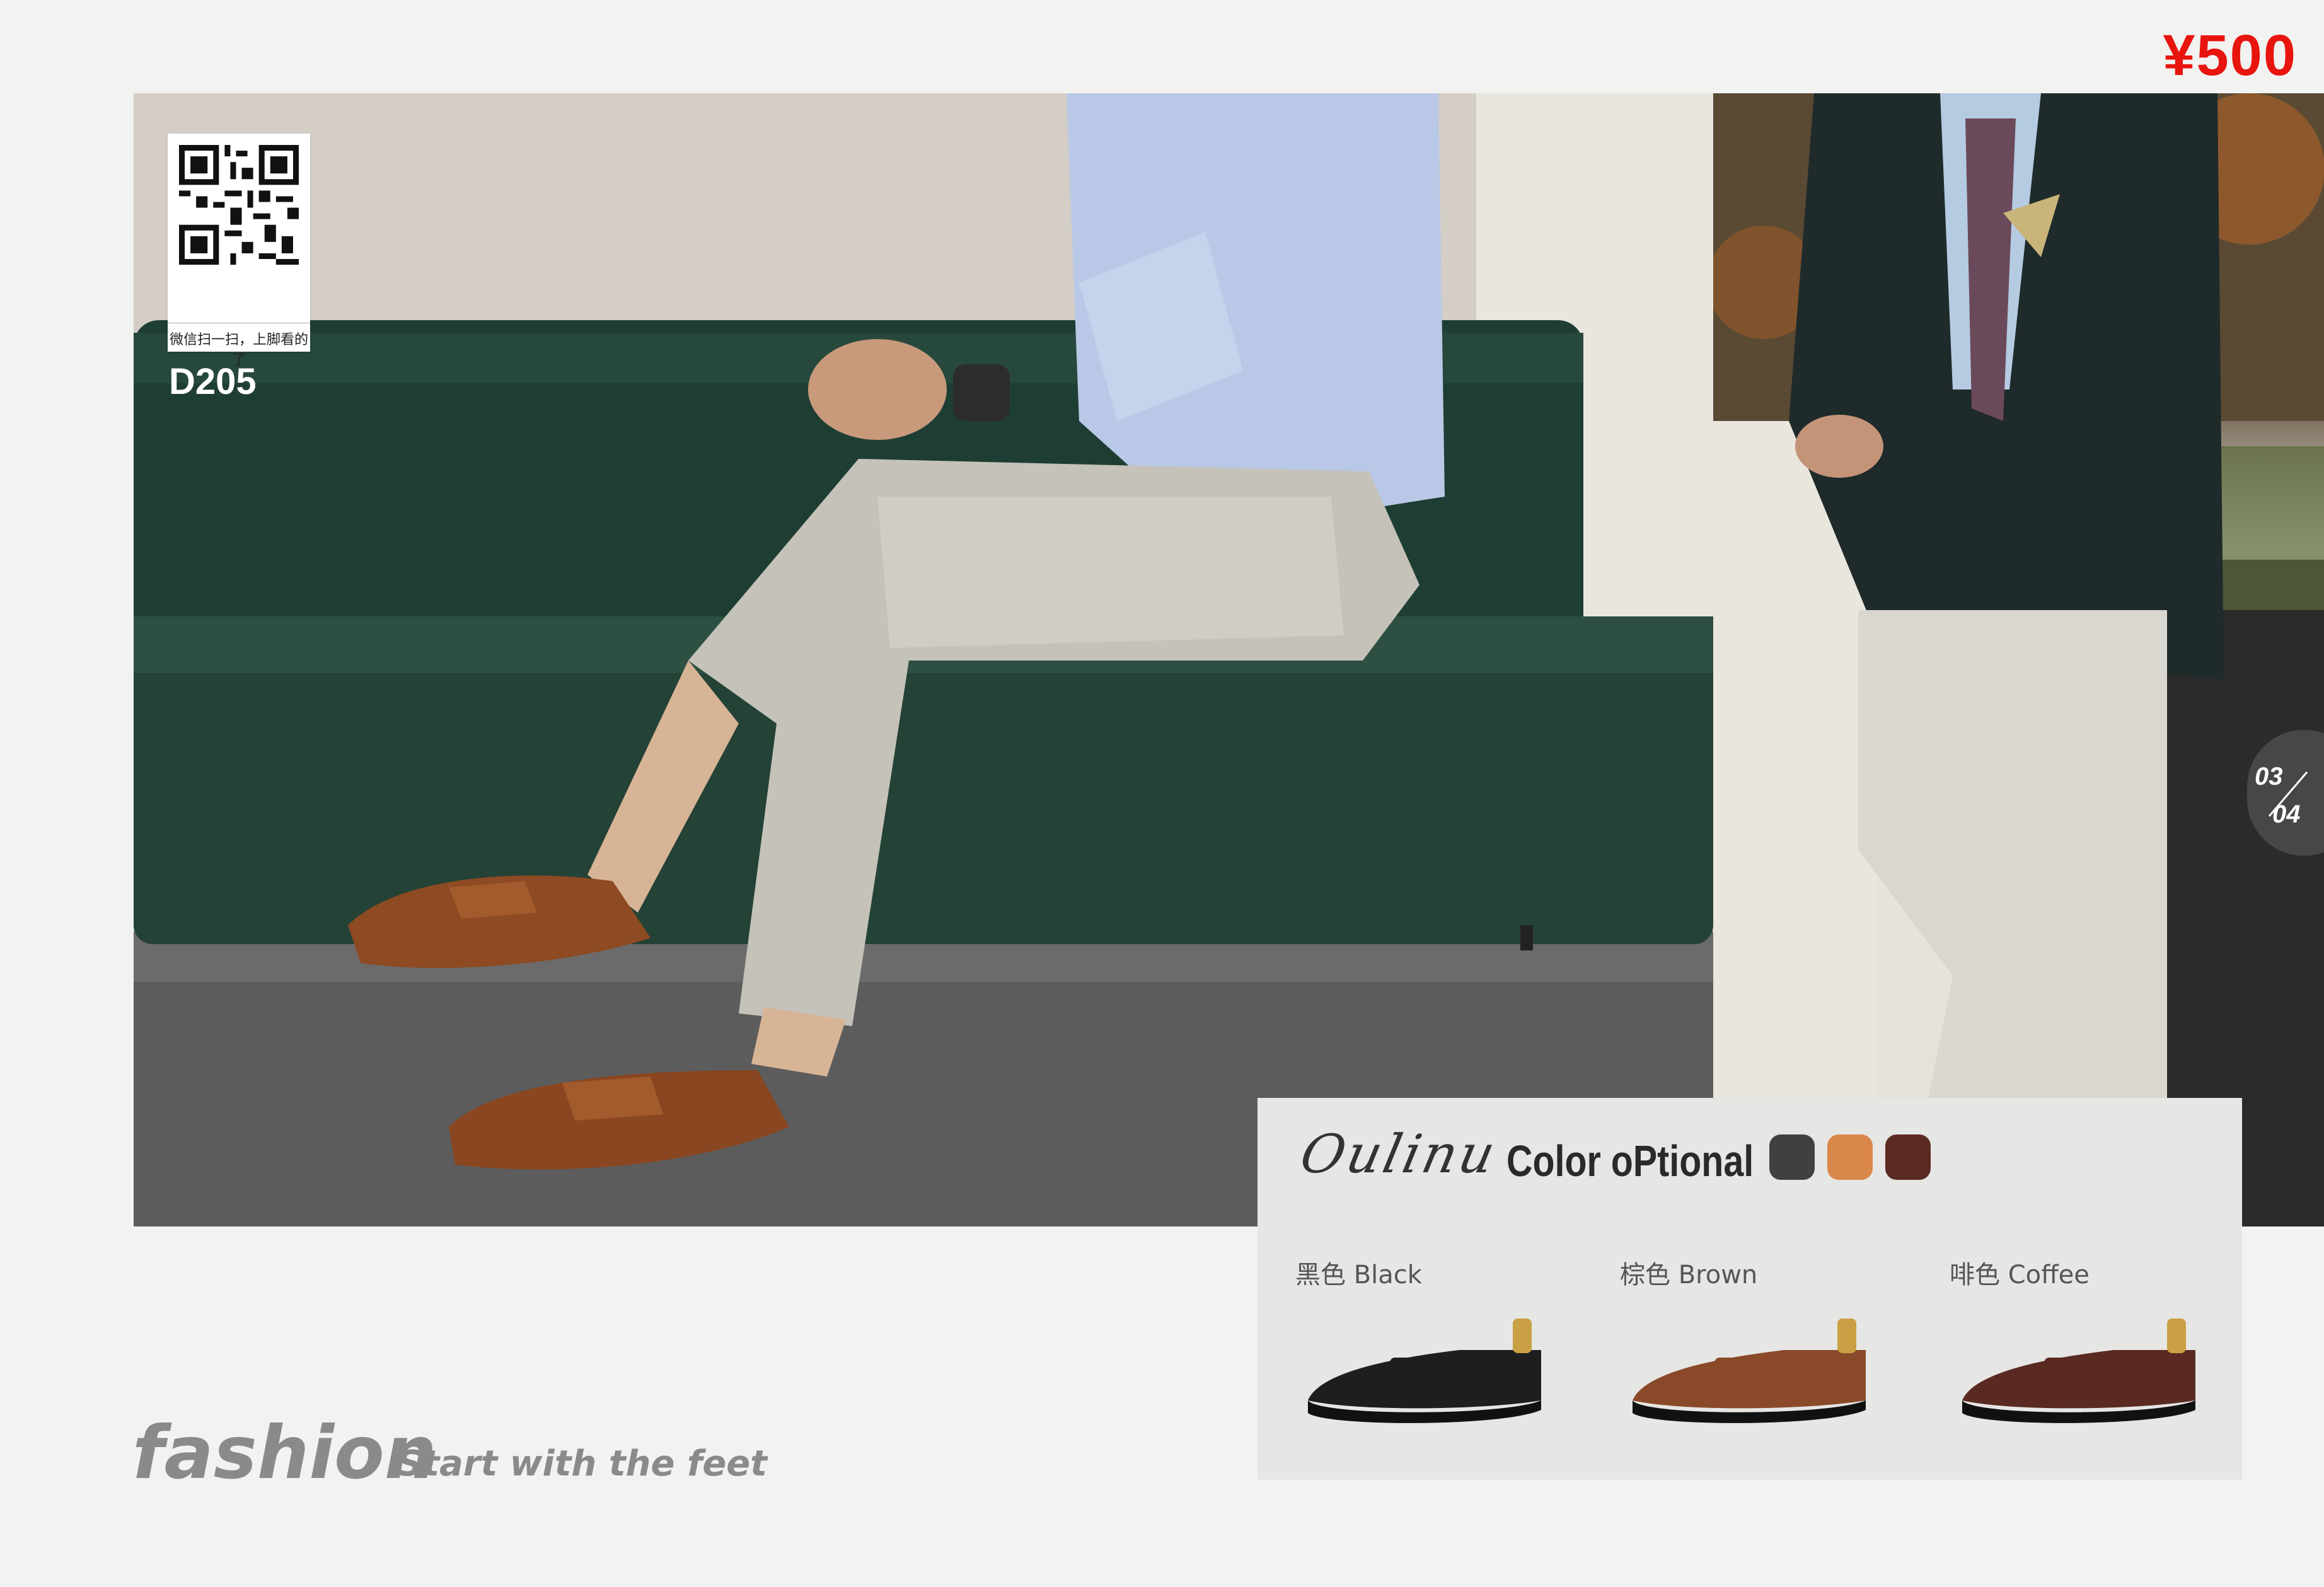 This screenshot has width=2324, height=1587. Describe the element at coordinates (1746, 1369) in the screenshot. I see `shoe-brown` at that location.